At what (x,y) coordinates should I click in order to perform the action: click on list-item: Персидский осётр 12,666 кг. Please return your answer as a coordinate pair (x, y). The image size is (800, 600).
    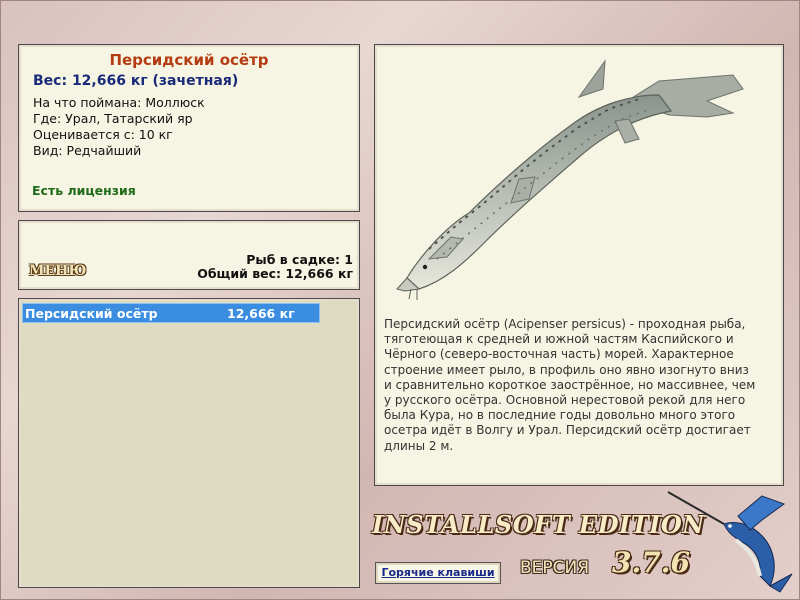
    Looking at the image, I should click on (171, 313).